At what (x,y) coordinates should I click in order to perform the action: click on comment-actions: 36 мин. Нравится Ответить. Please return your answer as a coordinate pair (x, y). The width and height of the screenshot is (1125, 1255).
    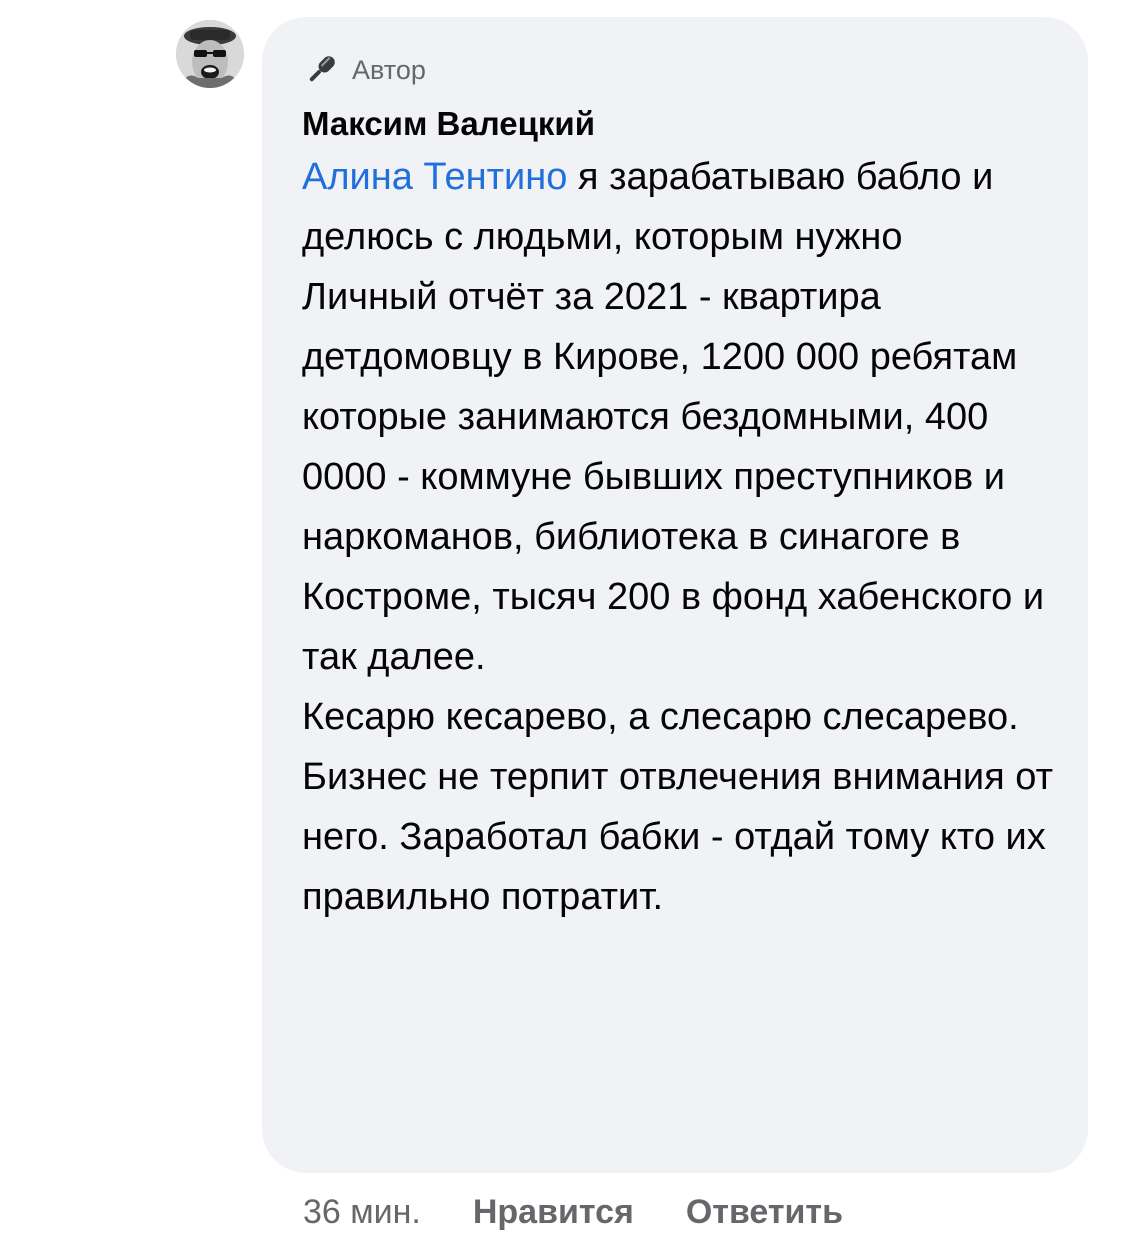
    Looking at the image, I should click on (573, 1212).